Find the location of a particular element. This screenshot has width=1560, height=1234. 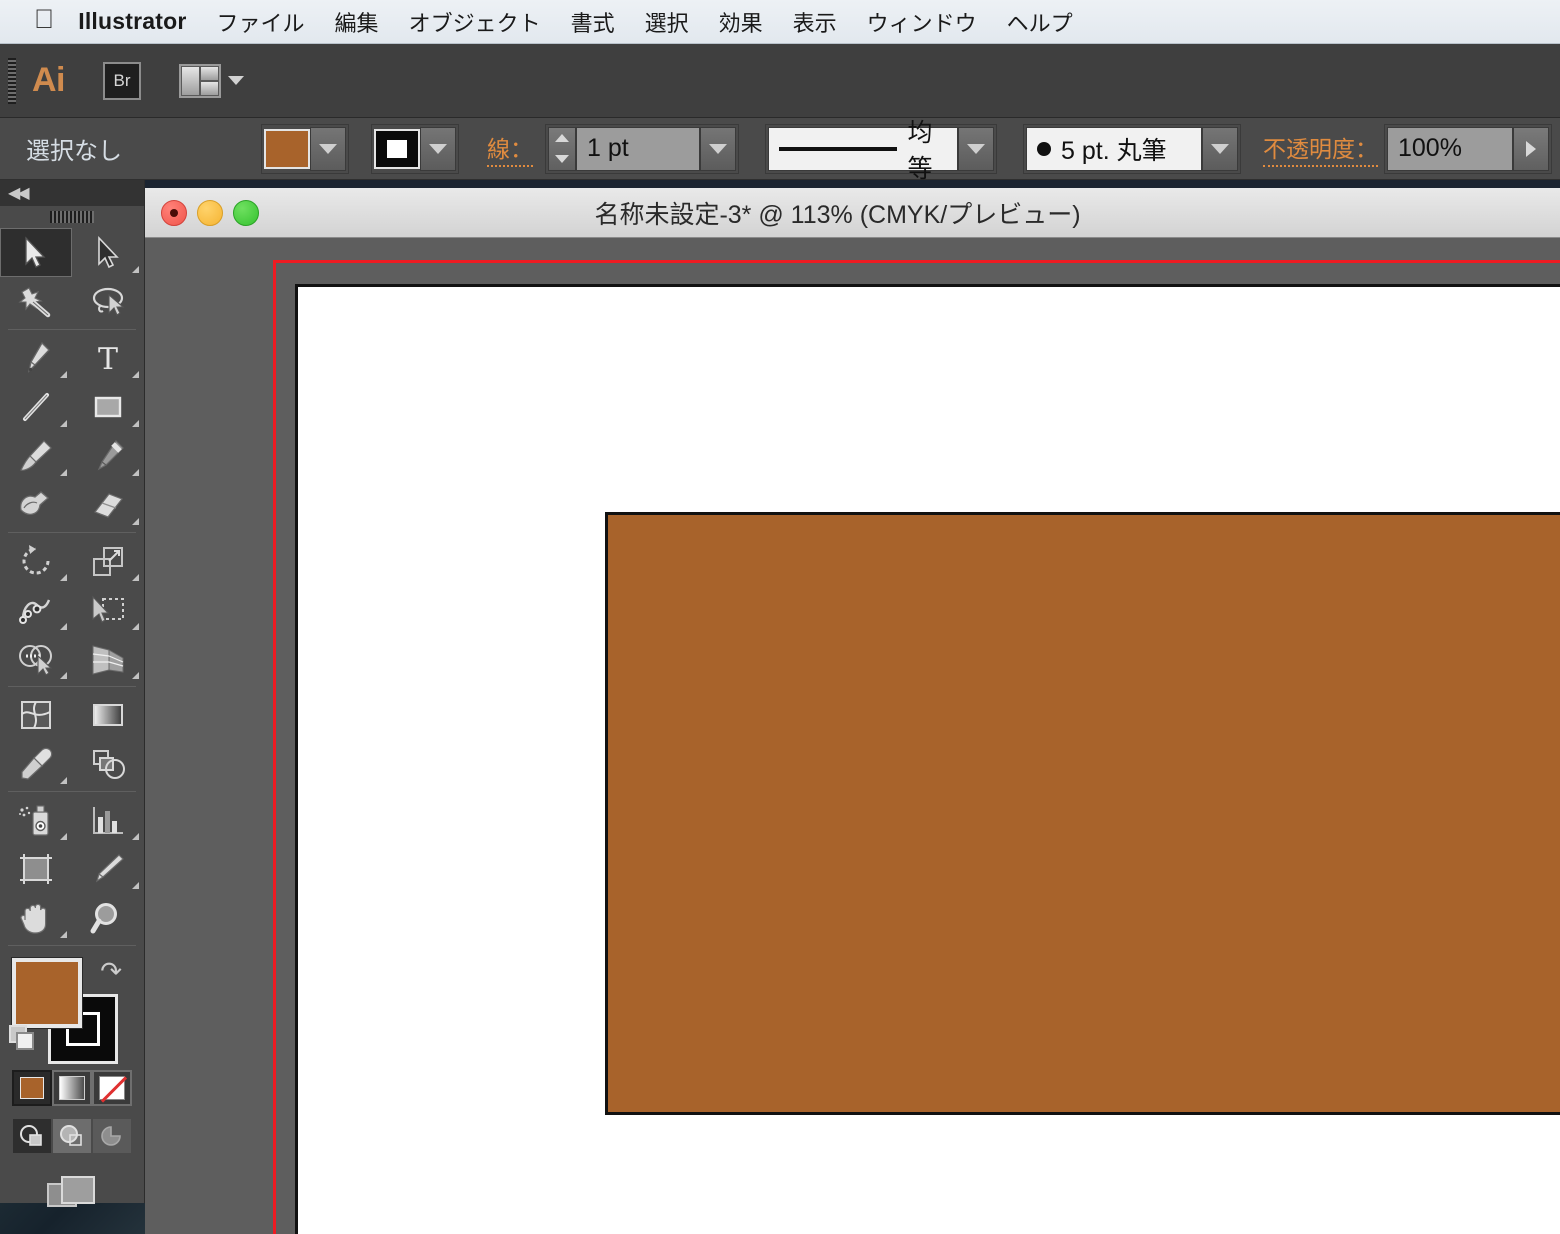

draw-normal-button is located at coordinates (32, 1136).